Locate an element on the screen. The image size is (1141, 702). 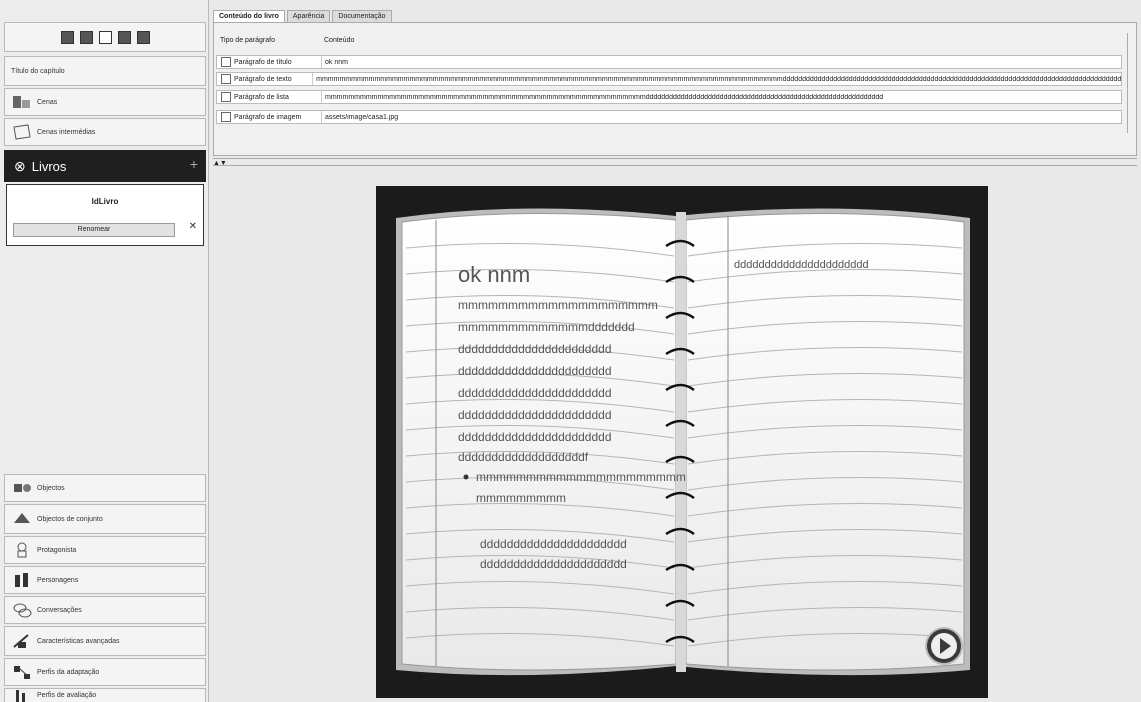
toolbar-icons is located at coordinates (105, 37).